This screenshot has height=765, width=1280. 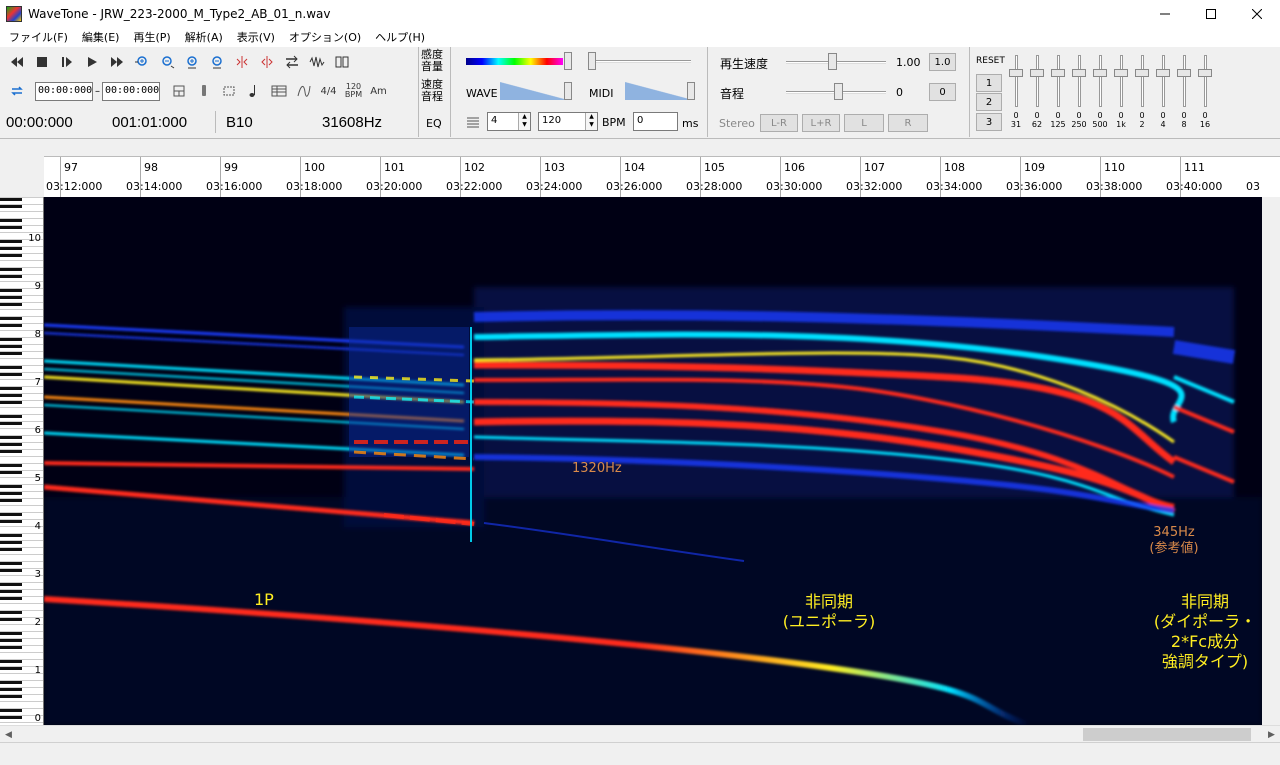 I want to click on eq-band: 02, so click(x=1142, y=91).